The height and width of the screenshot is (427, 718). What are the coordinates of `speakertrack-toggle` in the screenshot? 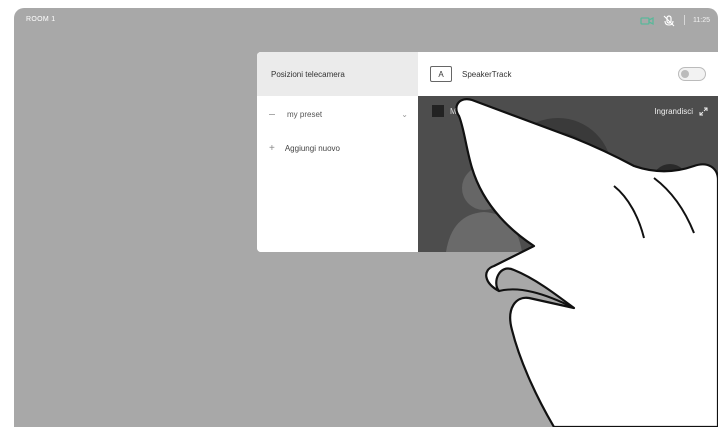 It's located at (692, 74).